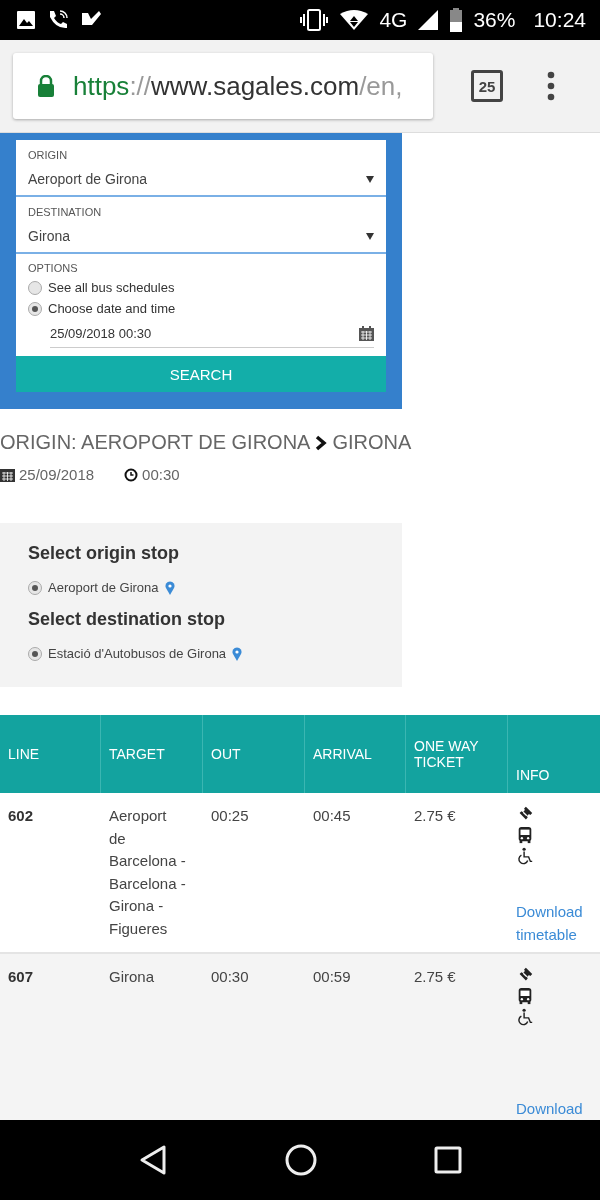  I want to click on options-label: OPTIONS, so click(53, 268).